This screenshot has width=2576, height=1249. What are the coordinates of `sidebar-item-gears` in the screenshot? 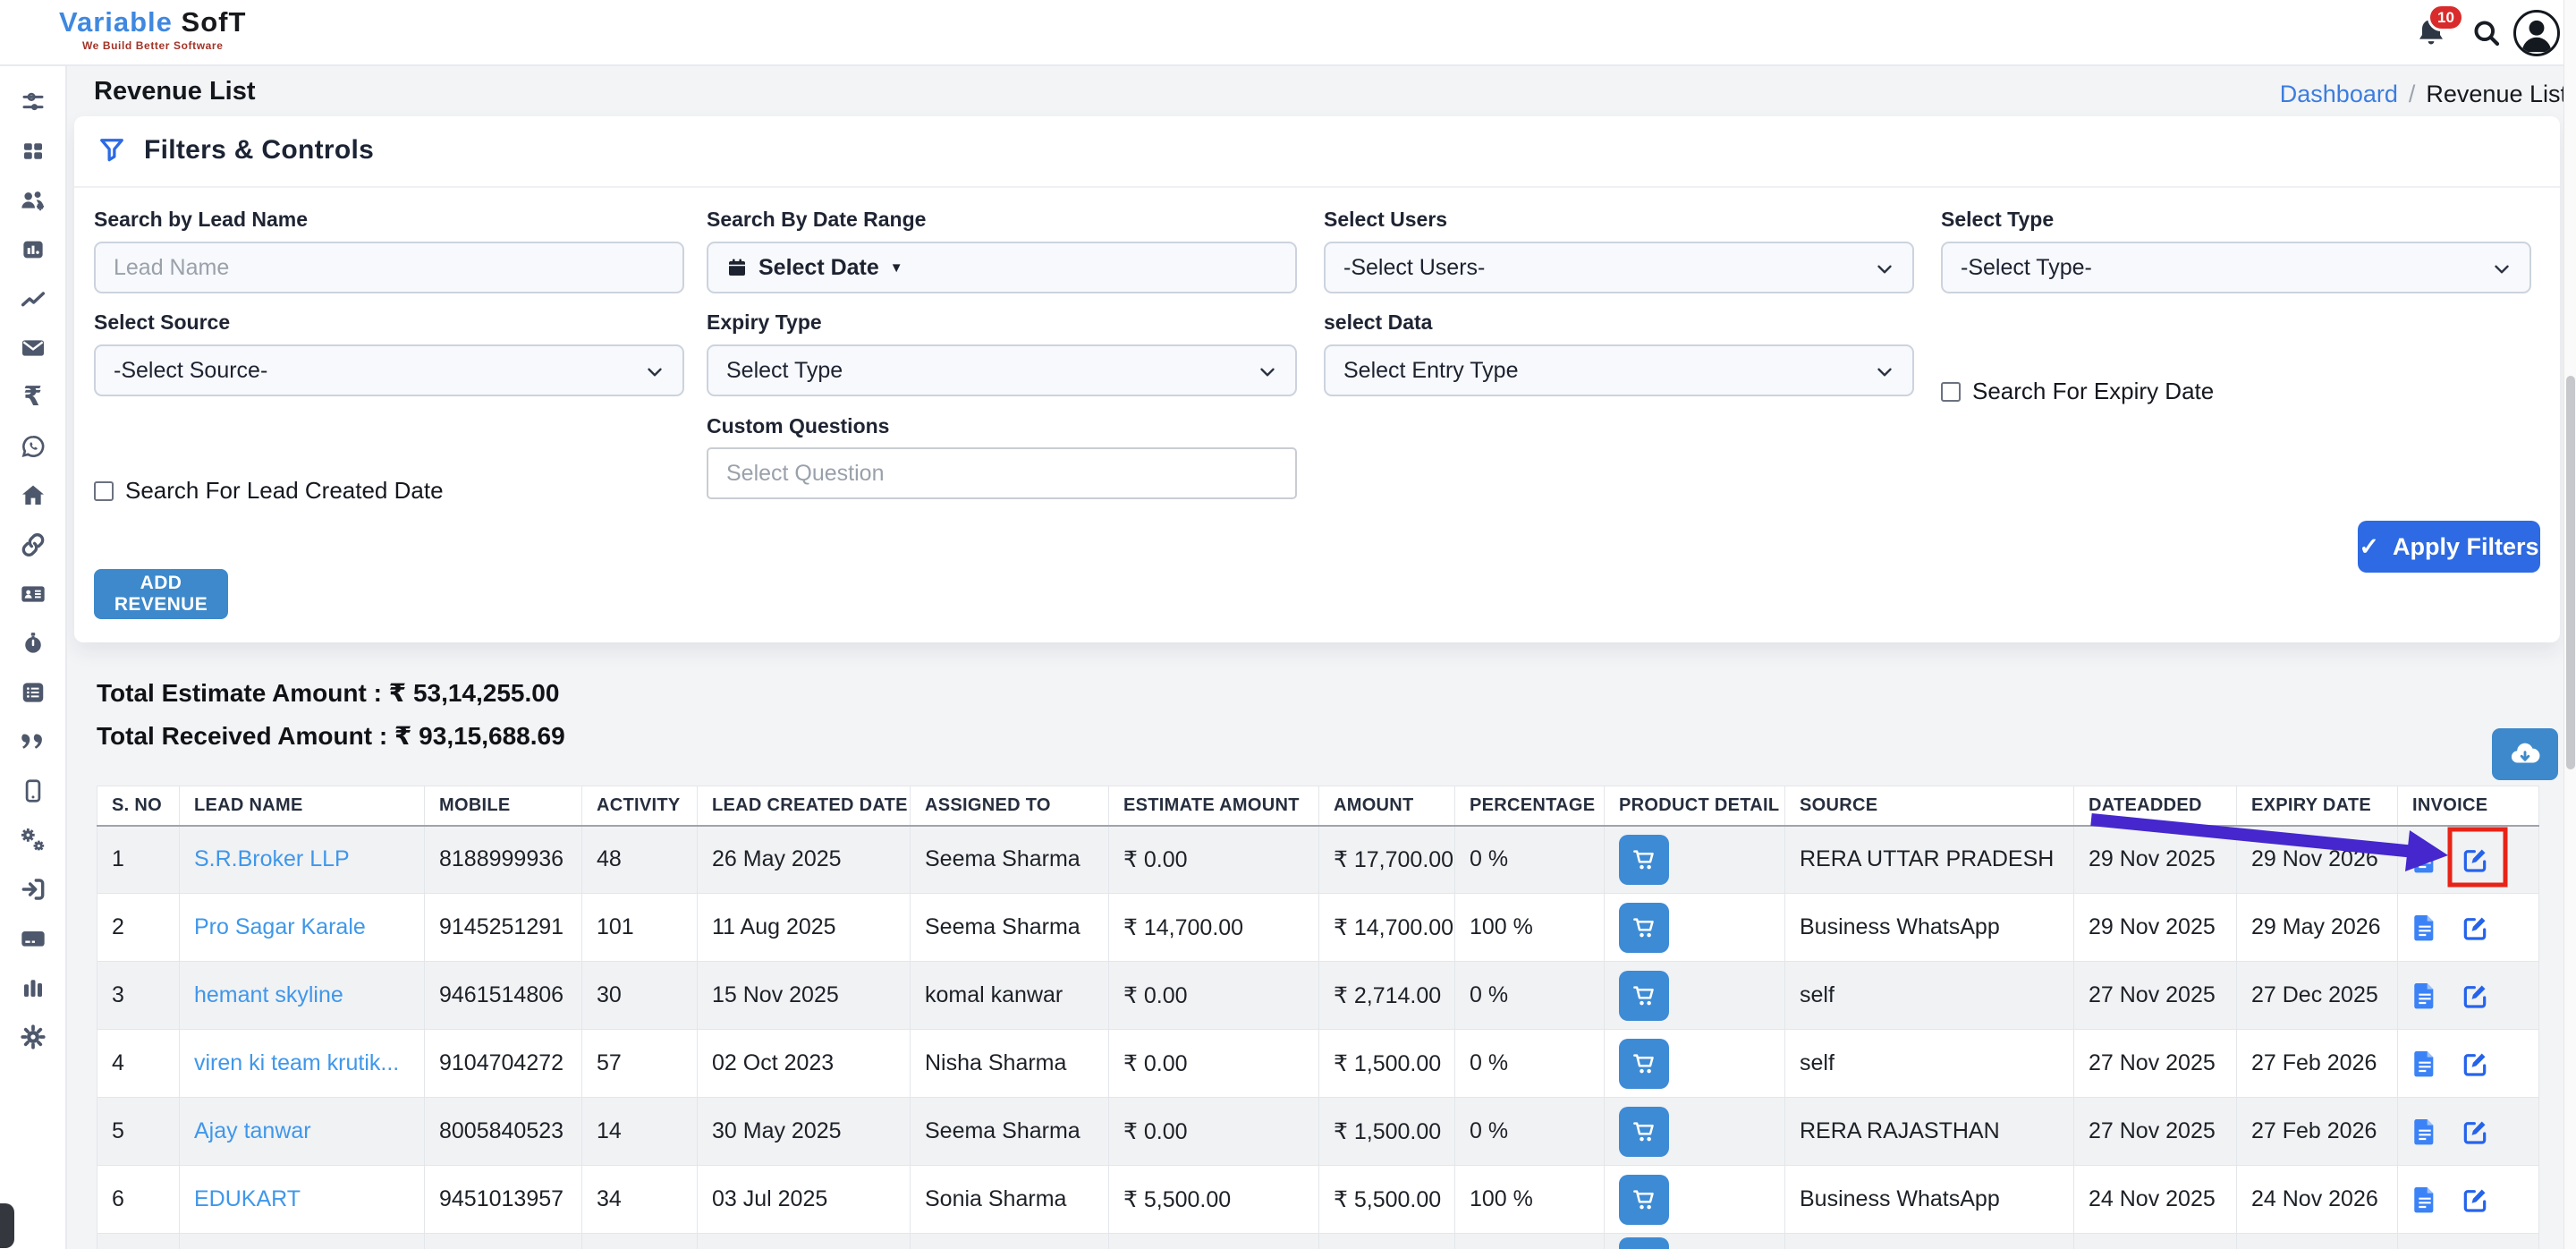 It's located at (33, 839).